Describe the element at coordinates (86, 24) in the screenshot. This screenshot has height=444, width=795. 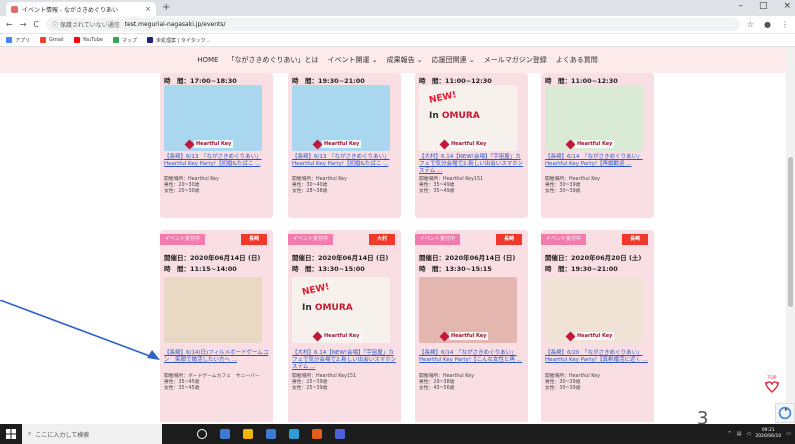
I see `security-indicator: ⓘ 保護されていない通信` at that location.